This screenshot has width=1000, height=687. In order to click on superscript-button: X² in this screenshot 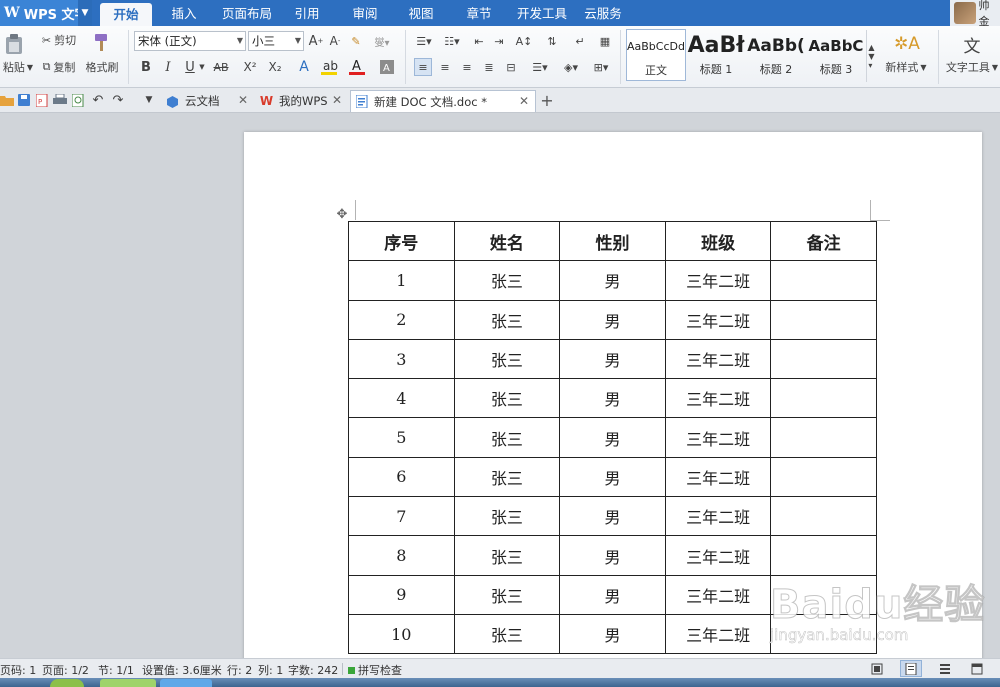, I will do `click(250, 67)`.